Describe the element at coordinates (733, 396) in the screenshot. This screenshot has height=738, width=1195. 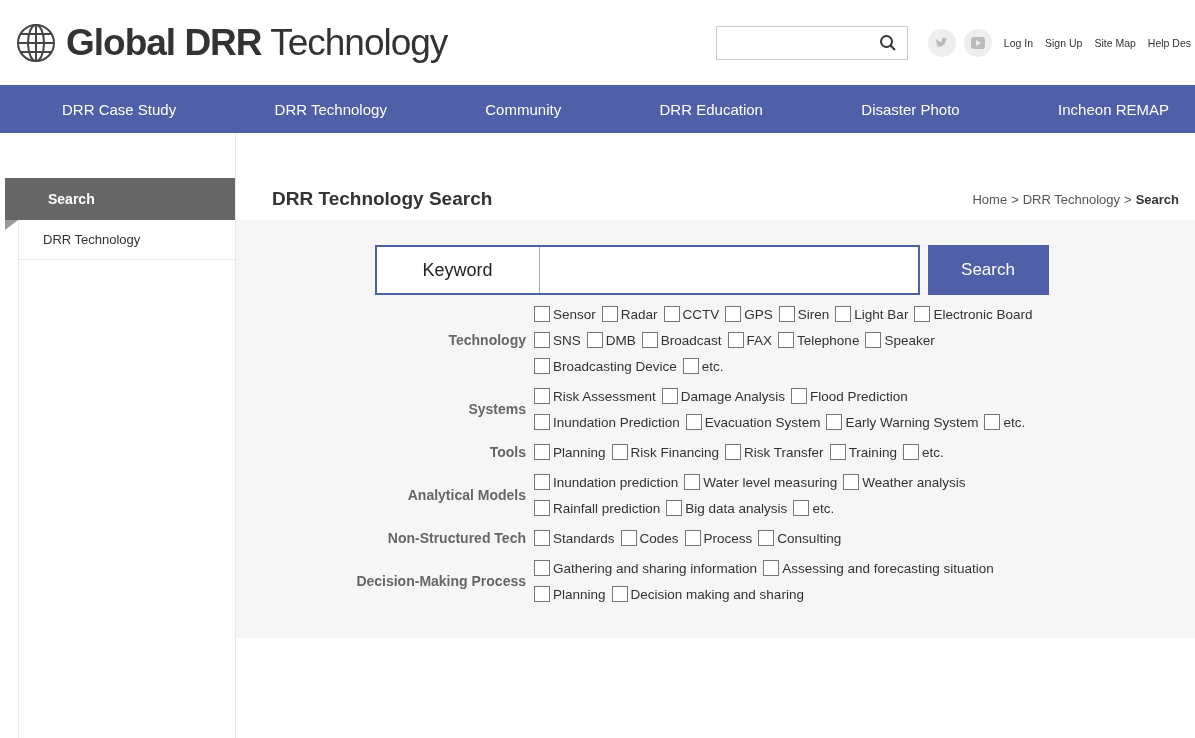
I see `option-label: Damage Analysis` at that location.